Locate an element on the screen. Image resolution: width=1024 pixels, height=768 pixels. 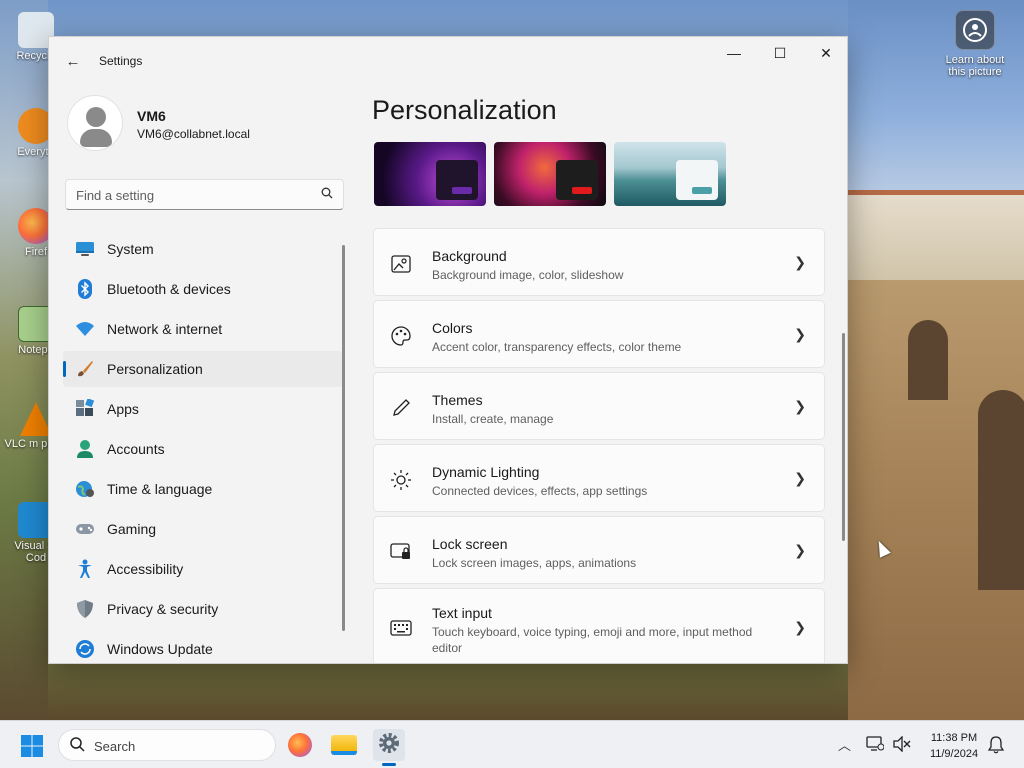
maximize-icon: ☐ is located at coordinates (780, 52).